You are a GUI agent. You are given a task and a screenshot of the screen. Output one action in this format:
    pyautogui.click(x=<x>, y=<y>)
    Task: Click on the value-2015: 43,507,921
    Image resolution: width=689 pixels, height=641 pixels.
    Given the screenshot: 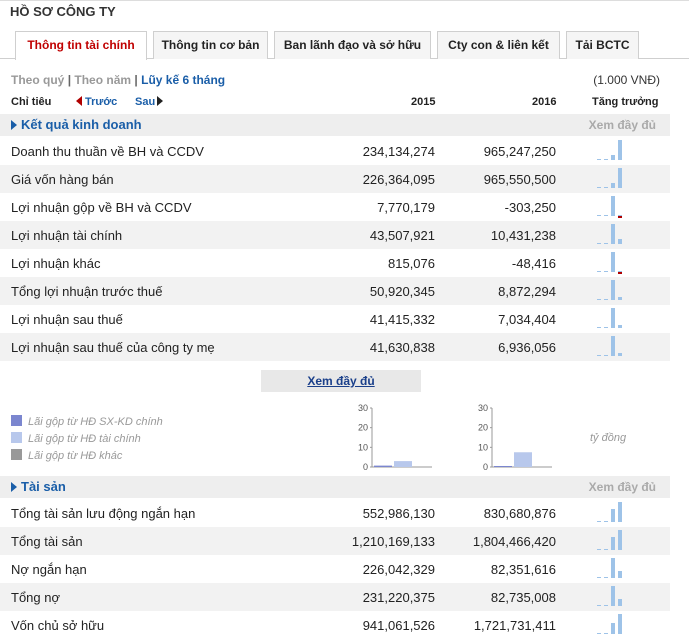 What is the action you would take?
    pyautogui.click(x=402, y=235)
    